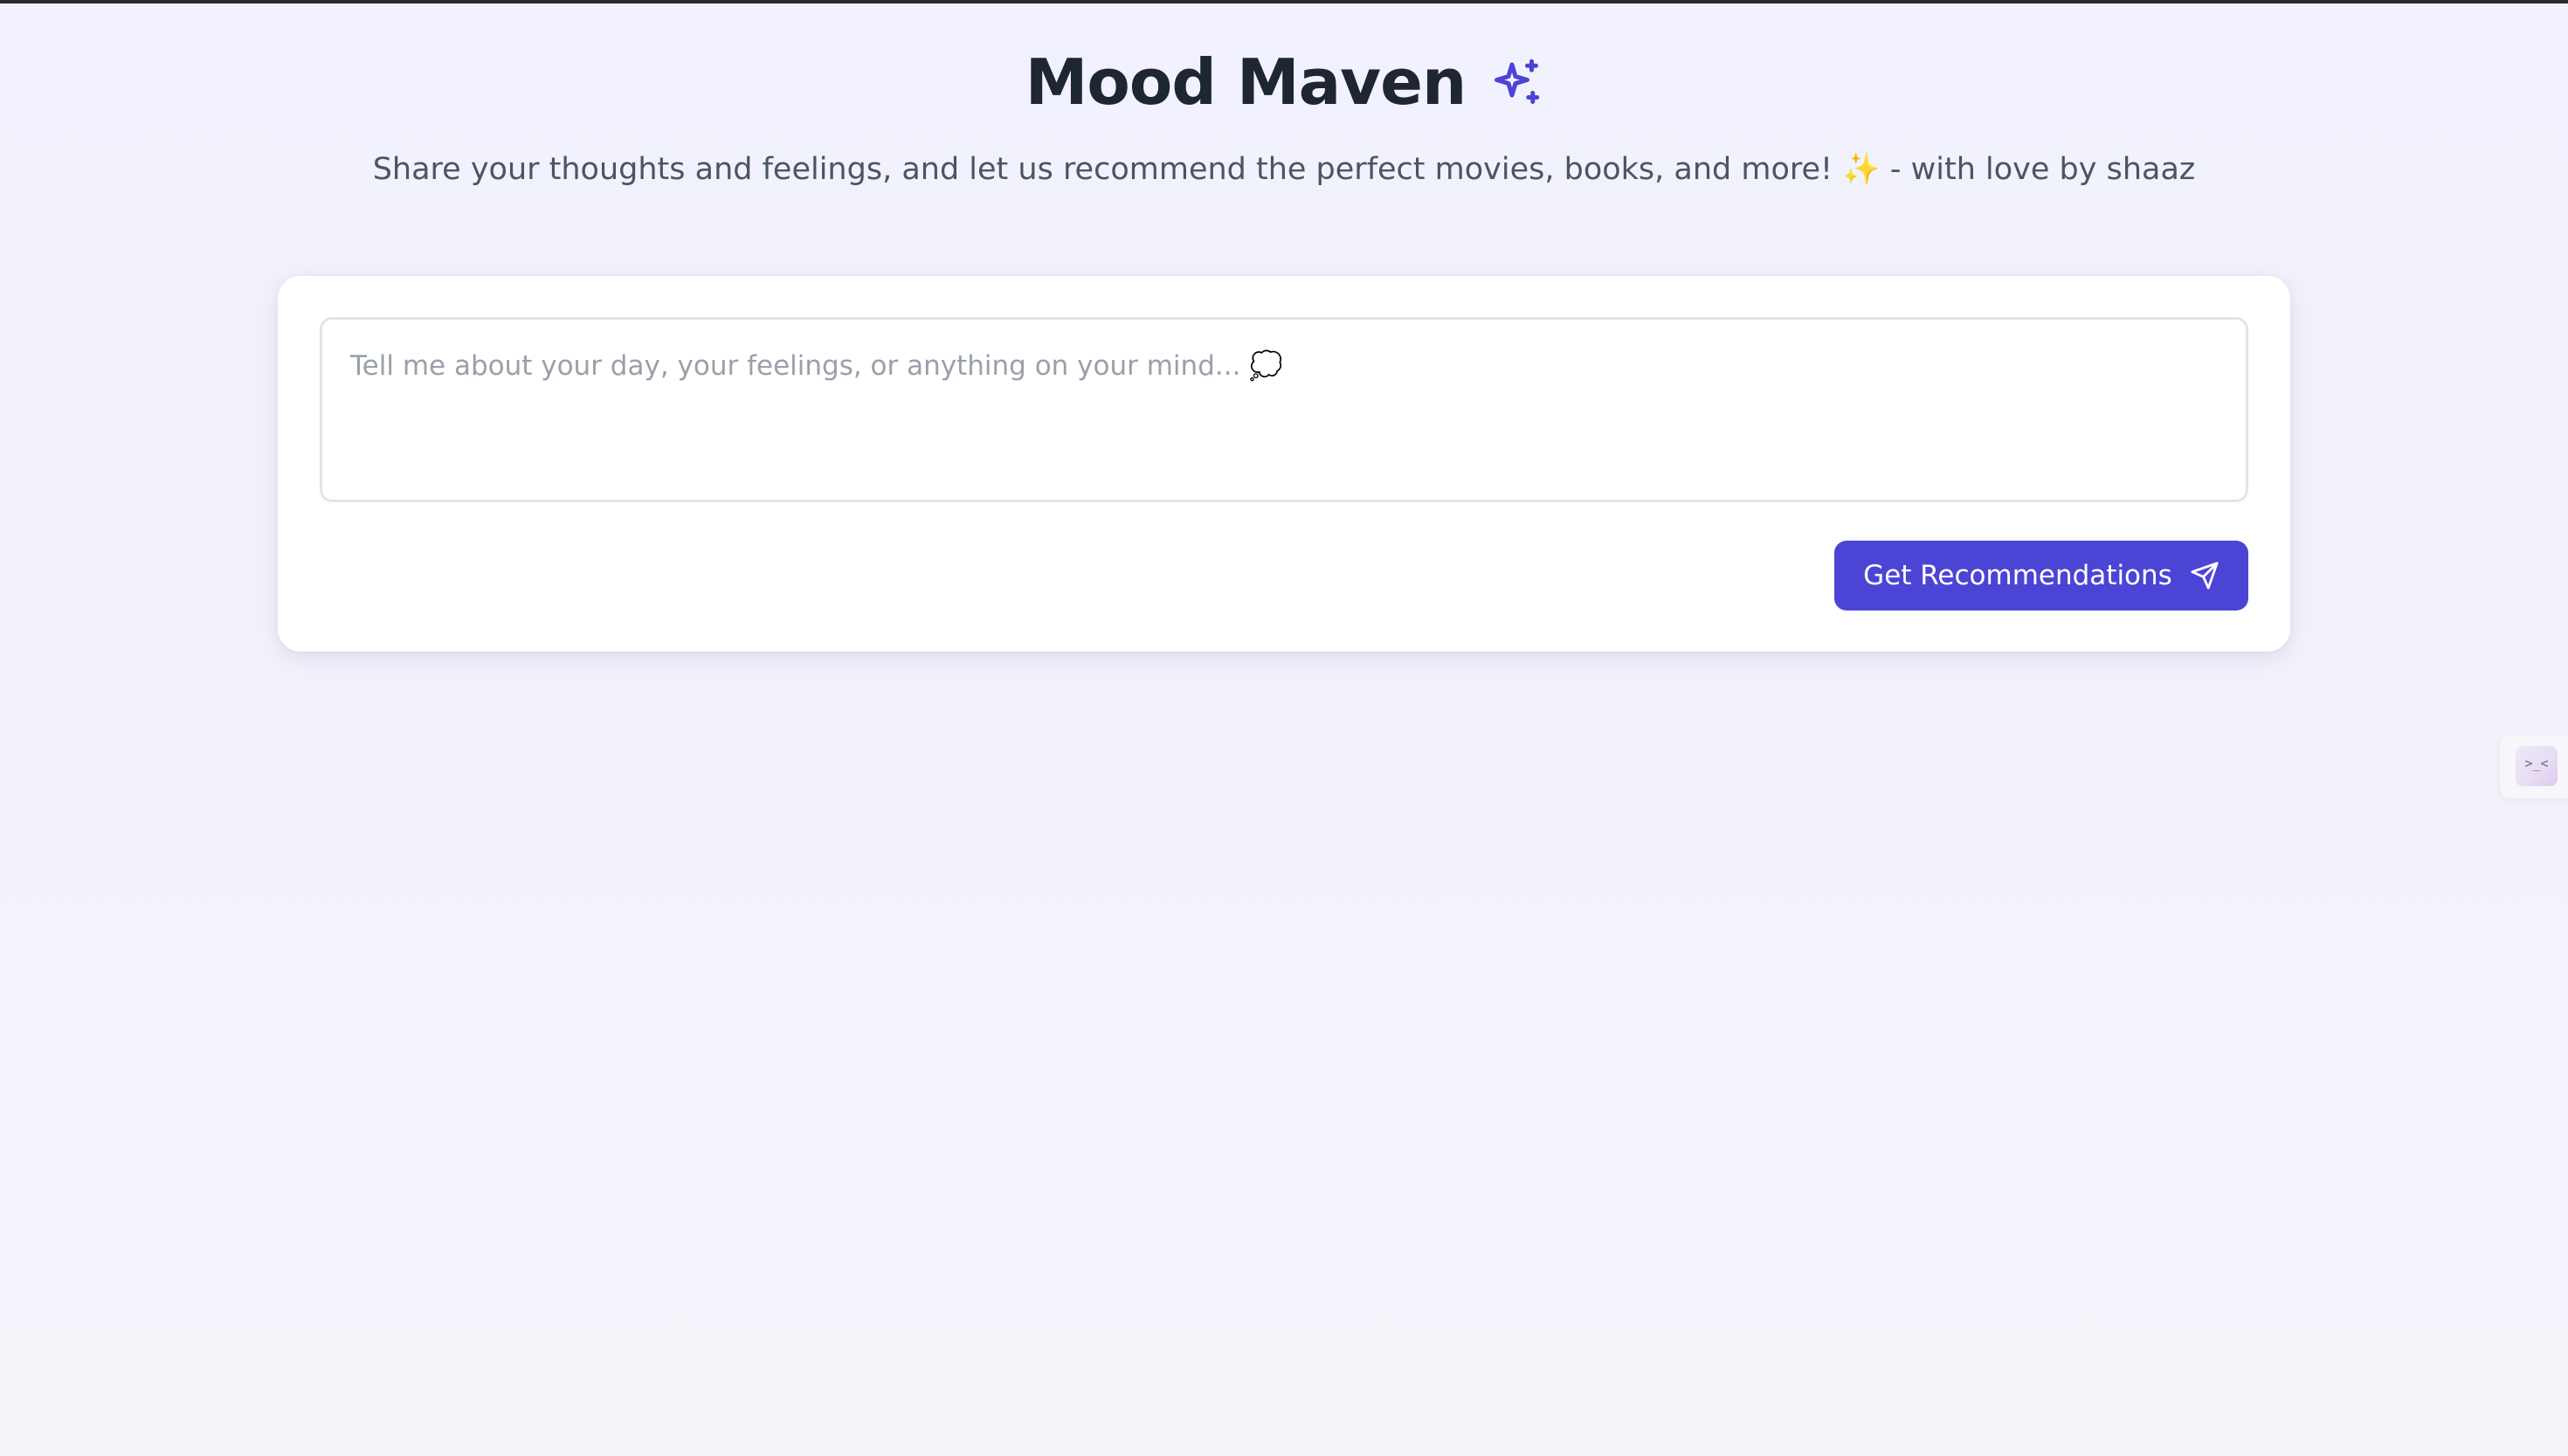 The width and height of the screenshot is (2568, 1456). What do you see at coordinates (1246, 82) in the screenshot?
I see `page-title: Mood Maven` at bounding box center [1246, 82].